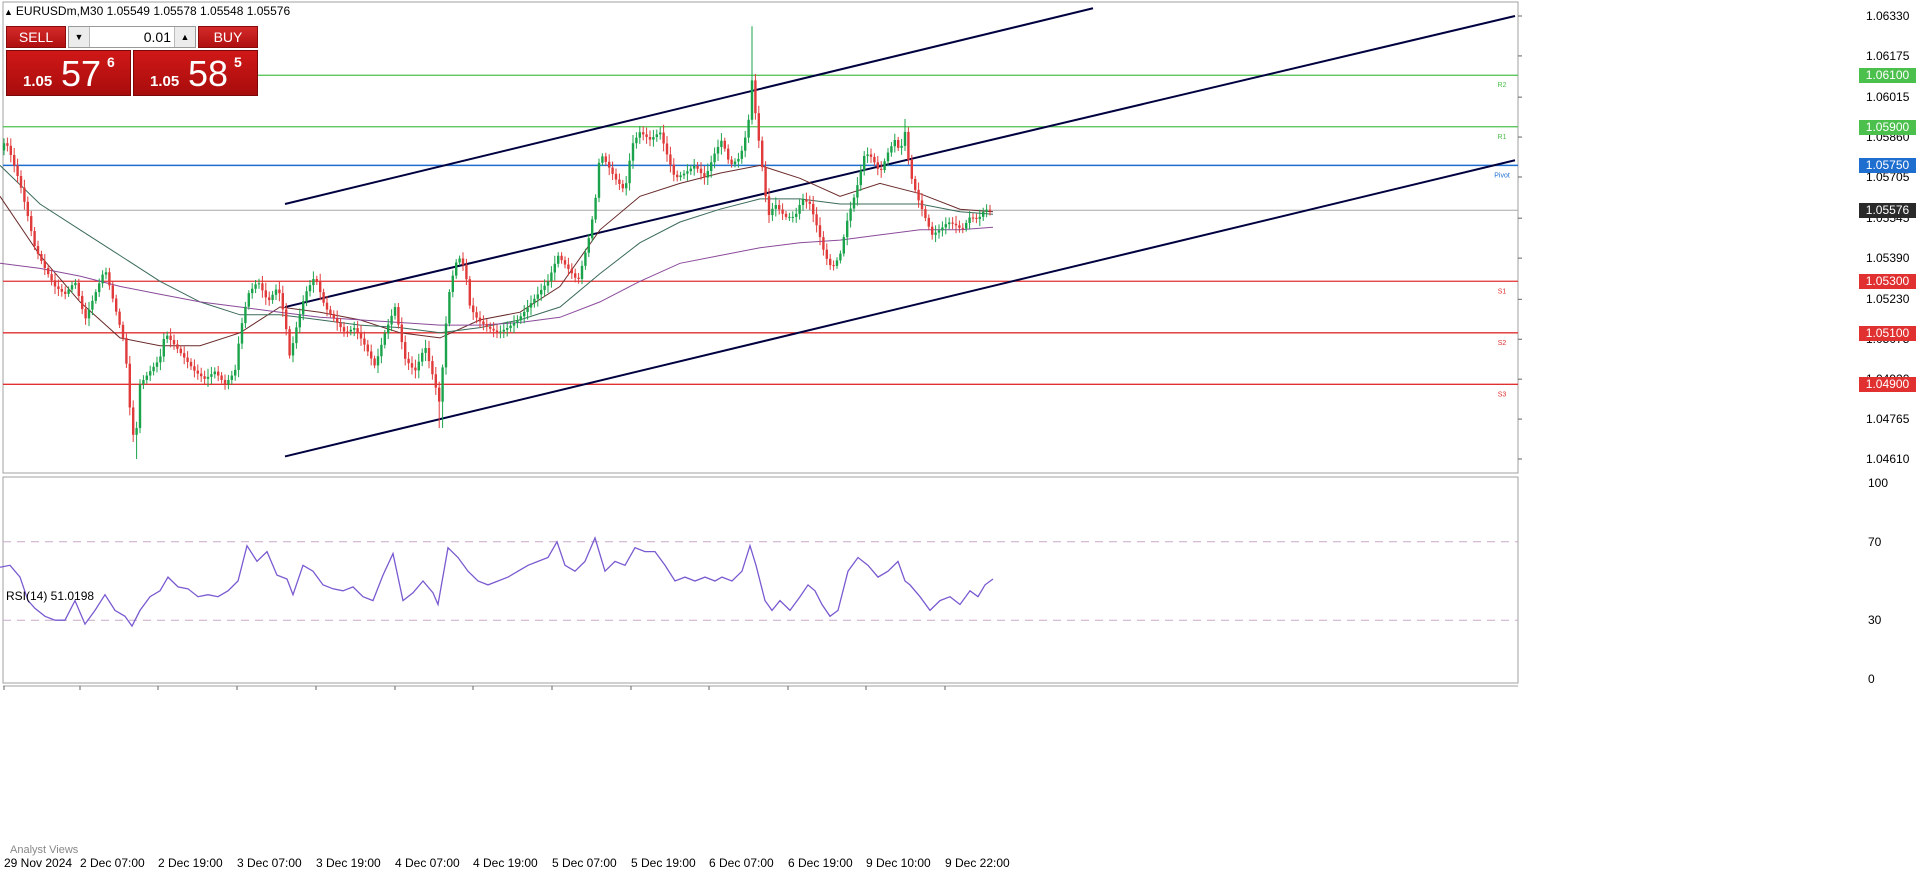 The width and height of the screenshot is (1916, 874). What do you see at coordinates (1888, 299) in the screenshot?
I see `price-tick-label: 1.05230` at bounding box center [1888, 299].